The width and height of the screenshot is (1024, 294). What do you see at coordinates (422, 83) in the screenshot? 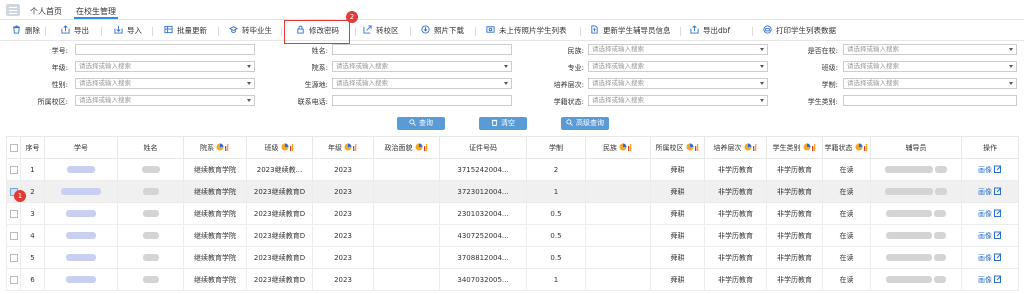
I see `source-select: 请选择或输入搜索` at bounding box center [422, 83].